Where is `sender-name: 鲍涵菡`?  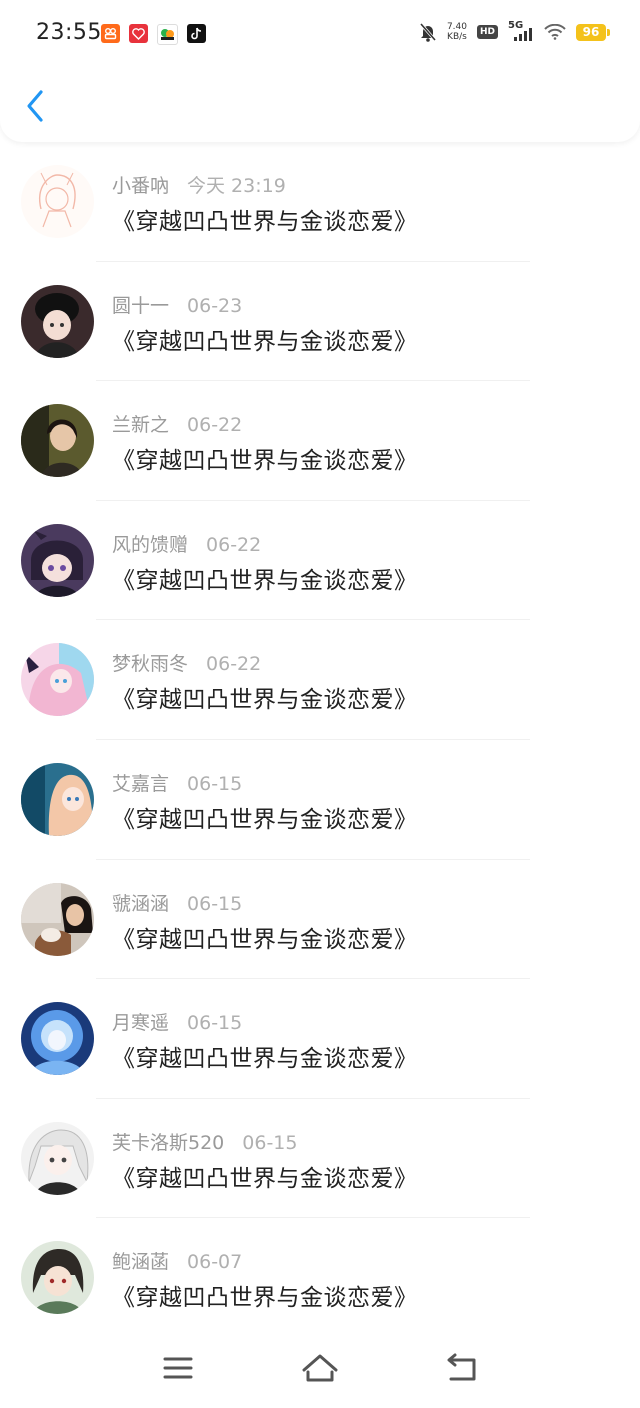
sender-name: 鲍涵菡 is located at coordinates (141, 1262).